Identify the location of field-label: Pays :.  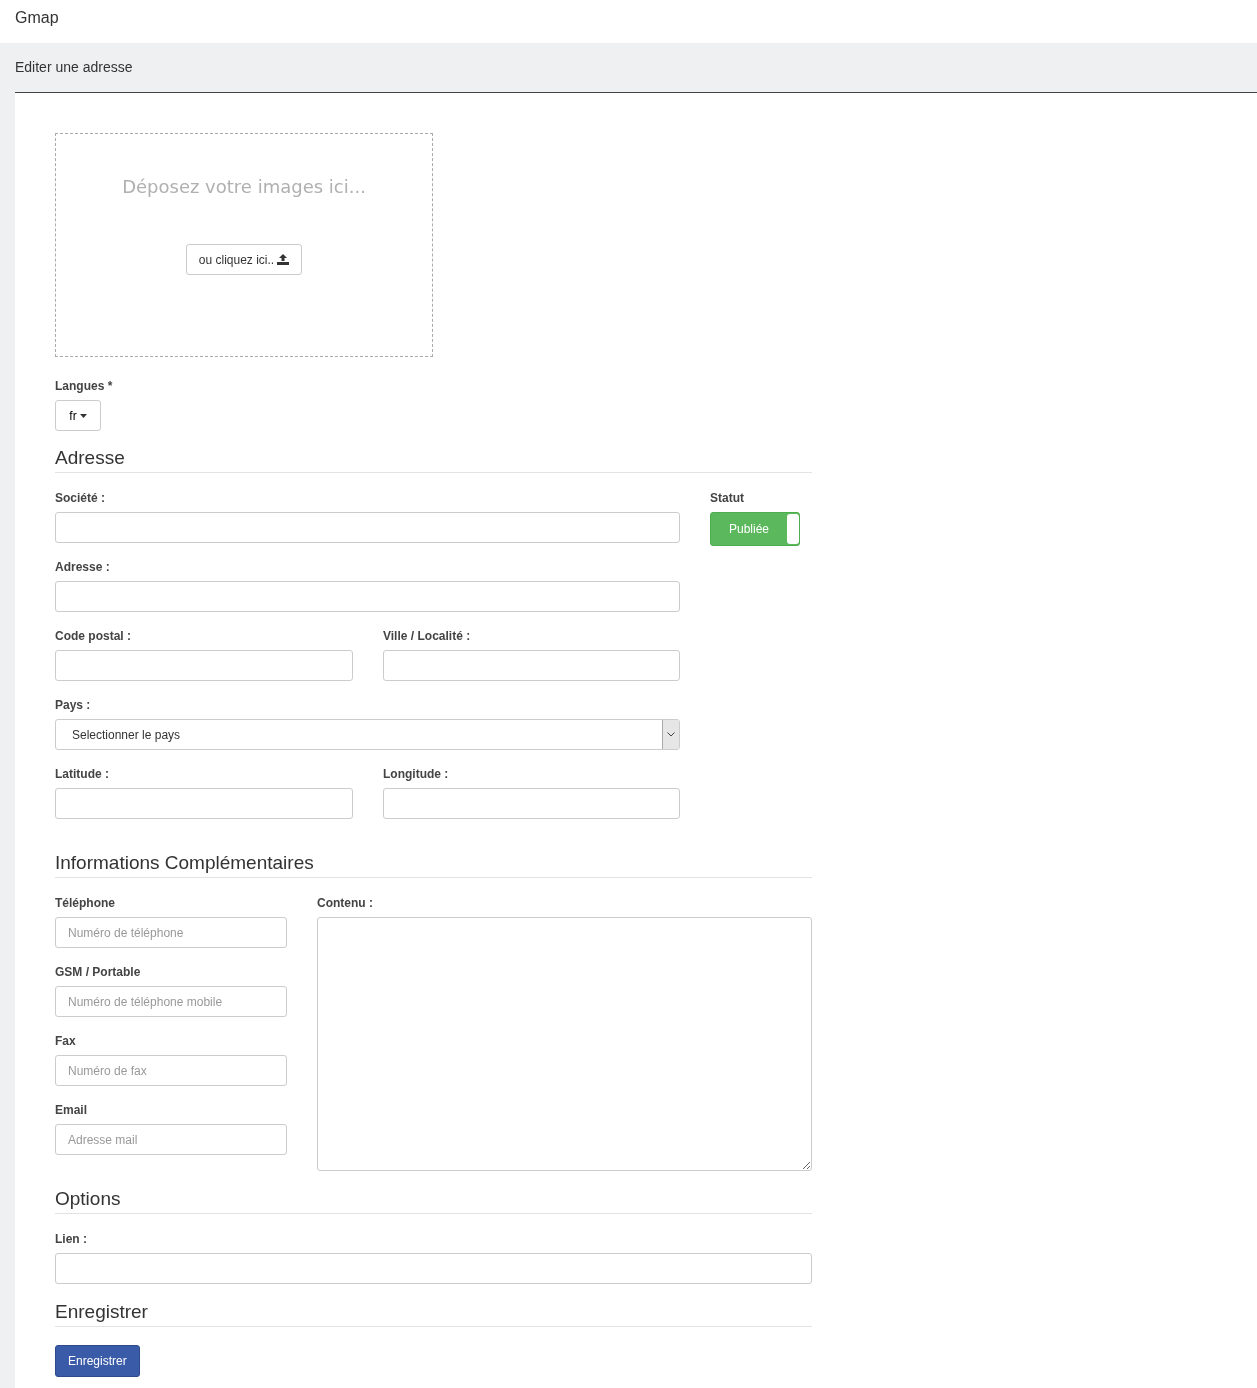
(73, 705).